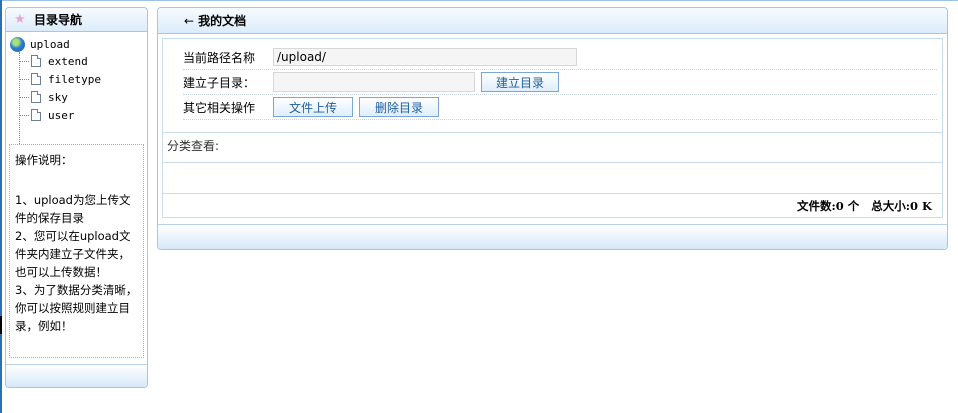 The width and height of the screenshot is (958, 413). Describe the element at coordinates (50, 44) in the screenshot. I see `tree-root-label: upload` at that location.